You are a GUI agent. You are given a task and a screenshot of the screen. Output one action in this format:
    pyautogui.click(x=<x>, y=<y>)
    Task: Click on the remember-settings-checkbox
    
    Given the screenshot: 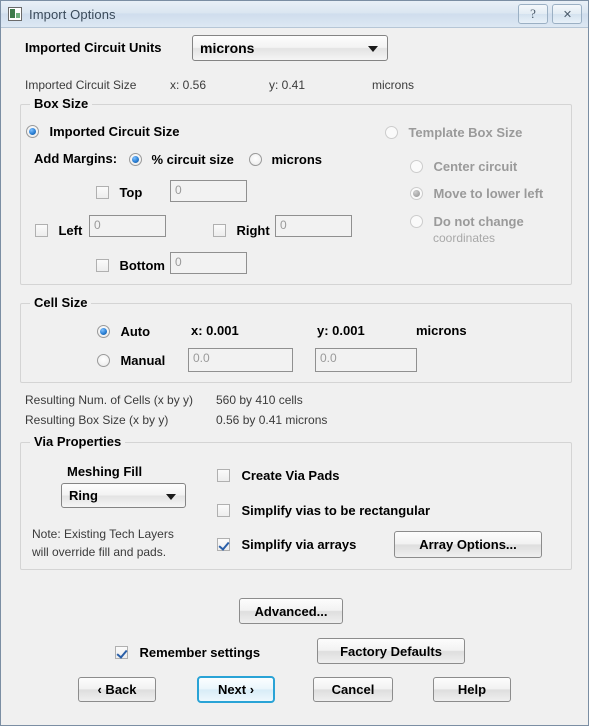 What is the action you would take?
    pyautogui.click(x=121, y=652)
    